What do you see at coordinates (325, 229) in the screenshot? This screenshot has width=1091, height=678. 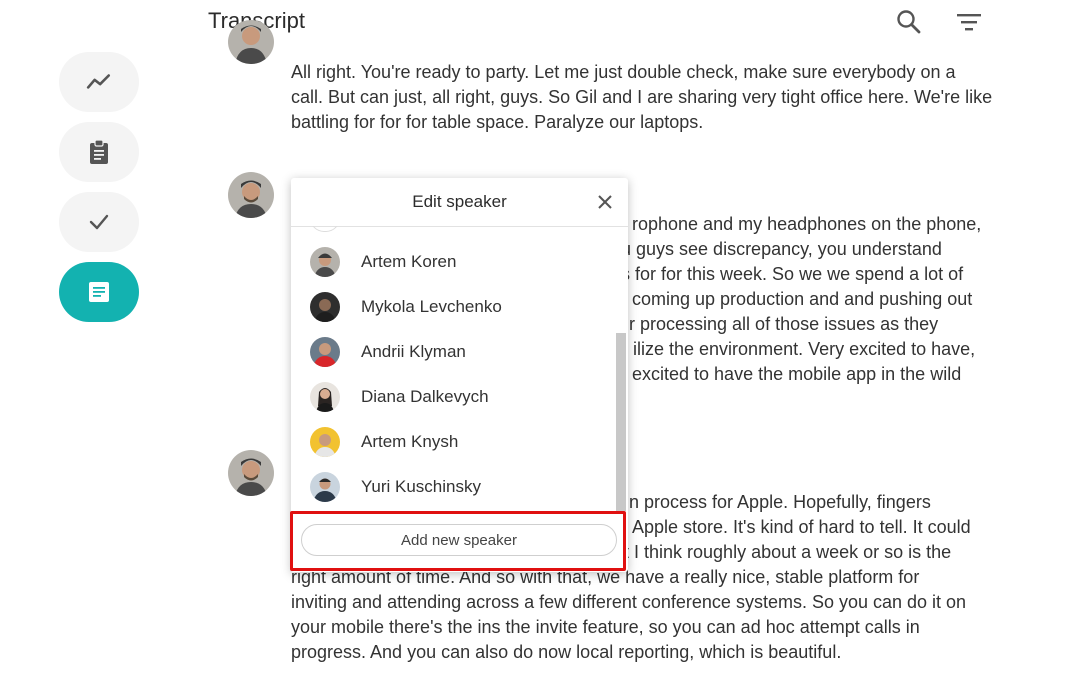 I see `speaker-avatar-partial` at bounding box center [325, 229].